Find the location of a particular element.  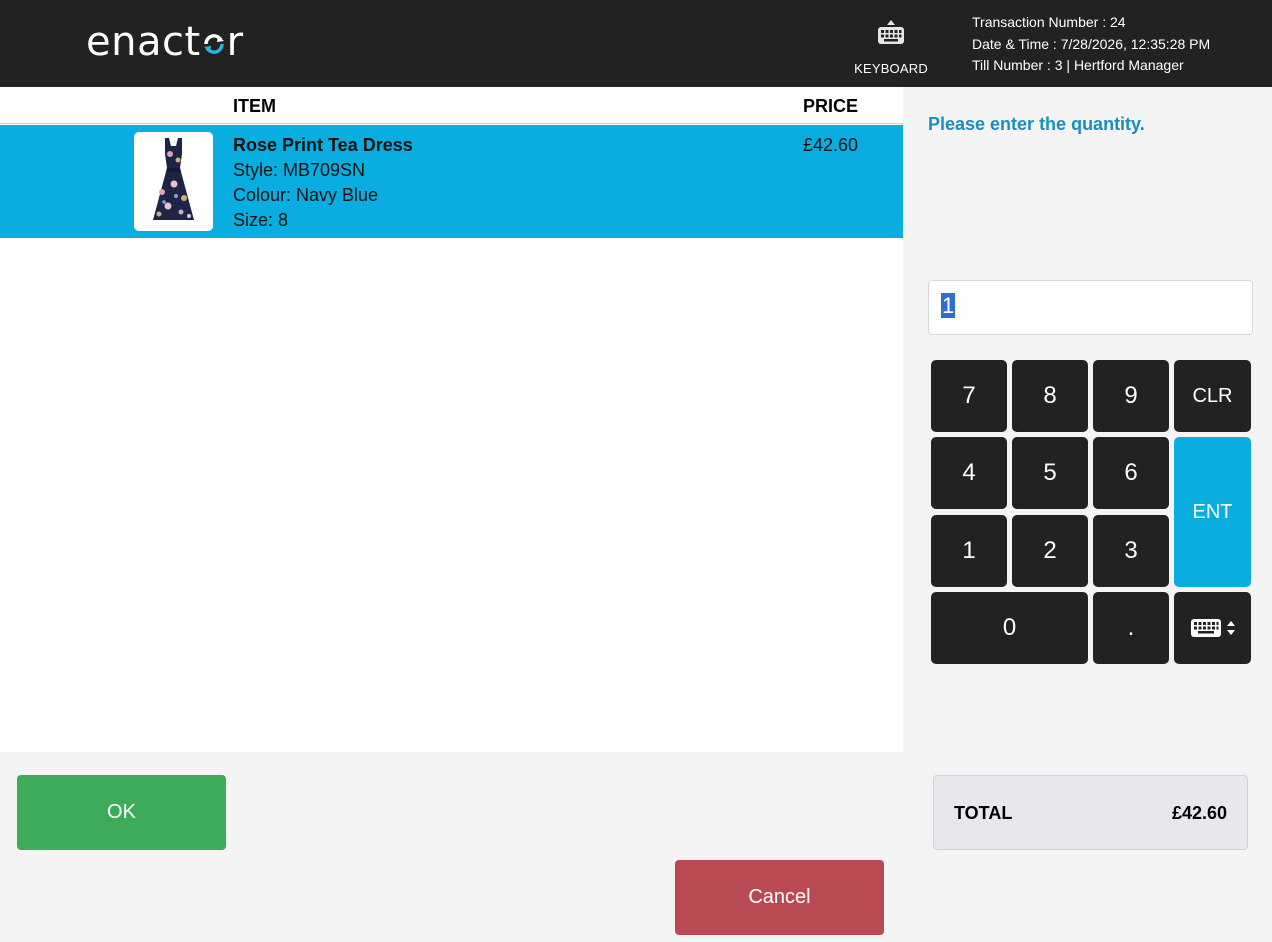

cancel-button: Cancel is located at coordinates (779, 897).